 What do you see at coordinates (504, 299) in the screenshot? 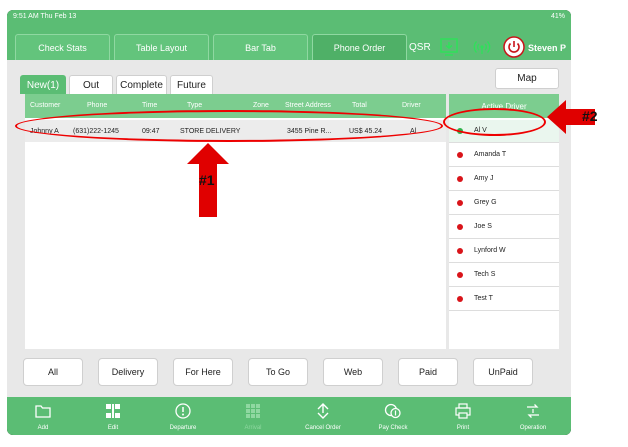
I see `driver-item: Test T` at bounding box center [504, 299].